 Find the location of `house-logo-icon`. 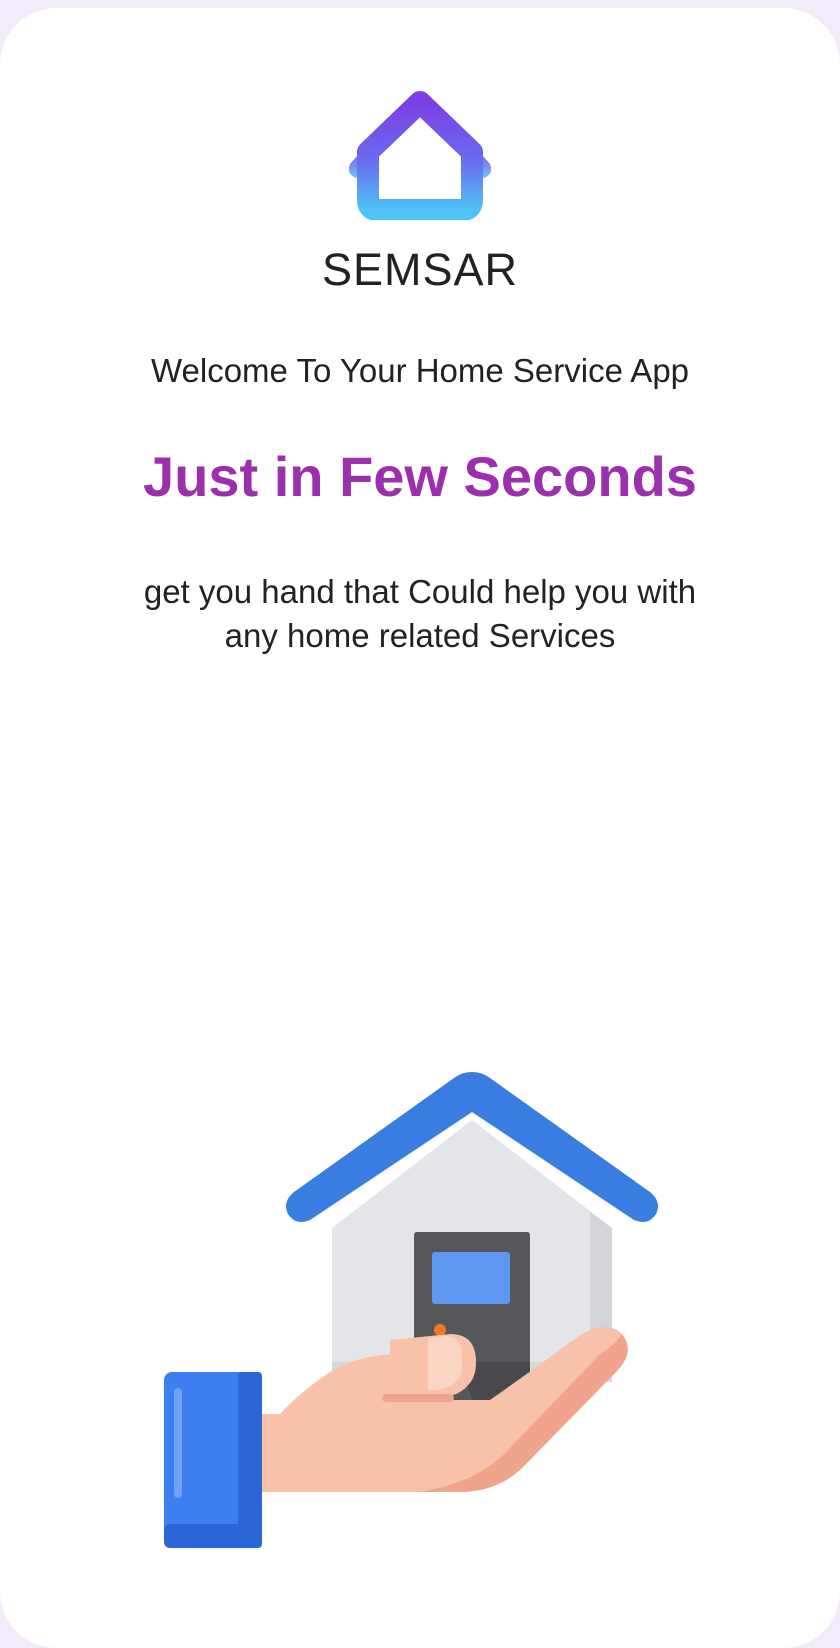

house-logo-icon is located at coordinates (420, 155).